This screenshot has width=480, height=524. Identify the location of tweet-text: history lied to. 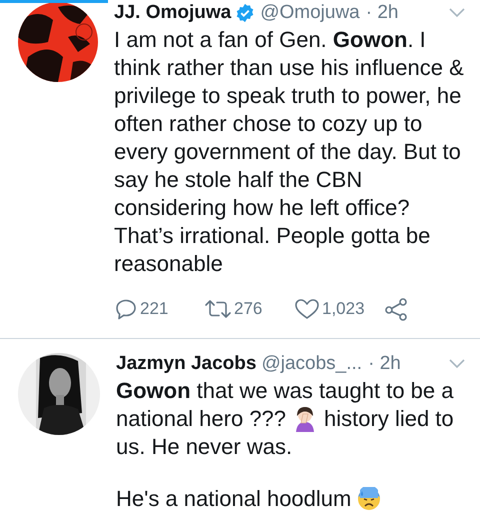
(389, 418).